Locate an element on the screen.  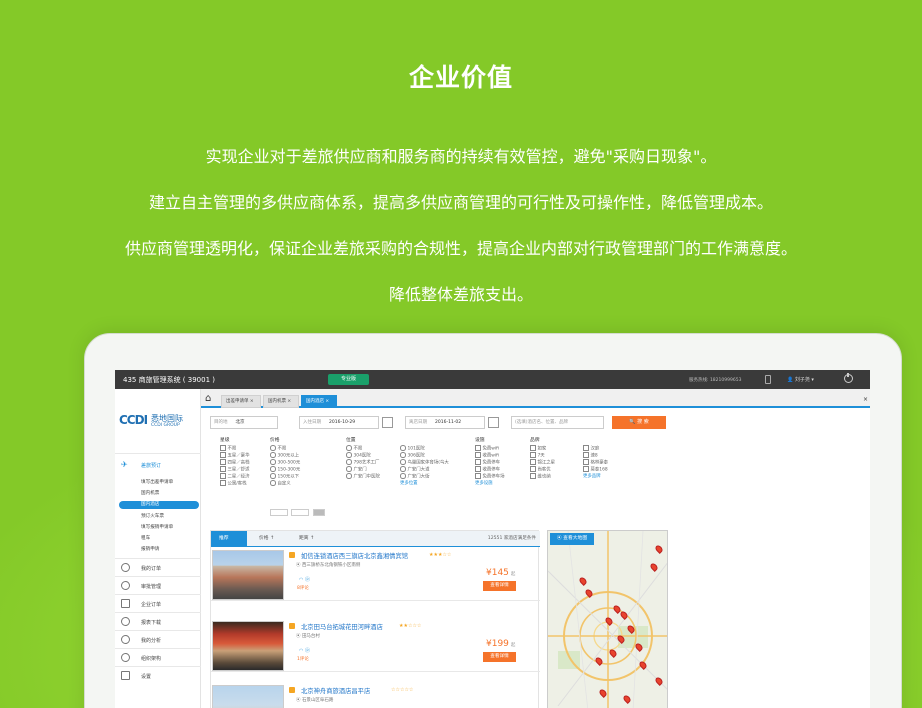
nav-reports: 报表下载 is located at coordinates (158, 622).